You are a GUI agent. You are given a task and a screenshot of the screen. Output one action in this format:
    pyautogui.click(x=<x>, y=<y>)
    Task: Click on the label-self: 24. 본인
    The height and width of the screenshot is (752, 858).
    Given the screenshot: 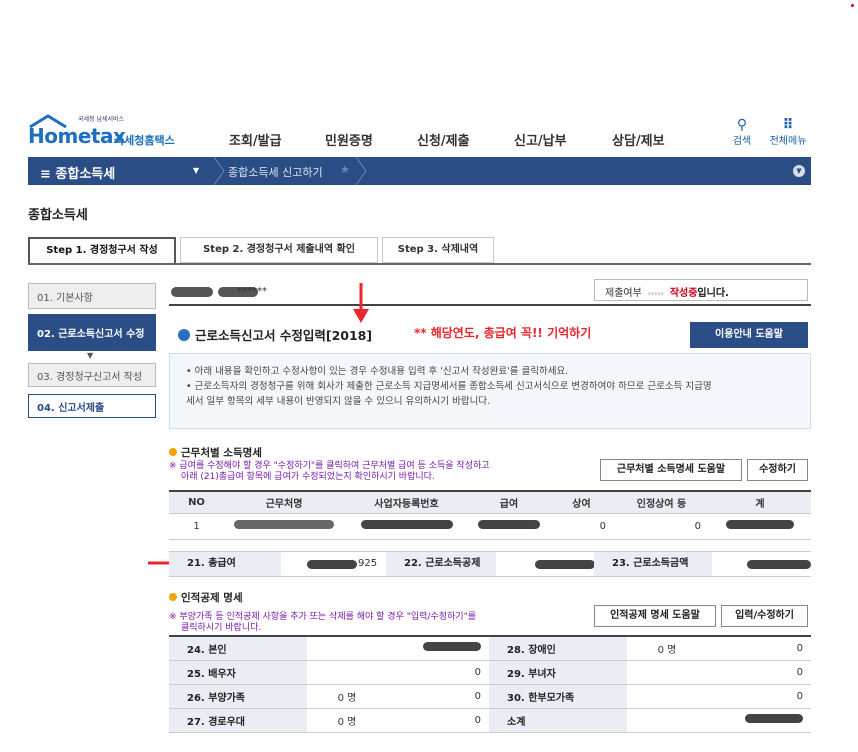 What is the action you would take?
    pyautogui.click(x=238, y=648)
    